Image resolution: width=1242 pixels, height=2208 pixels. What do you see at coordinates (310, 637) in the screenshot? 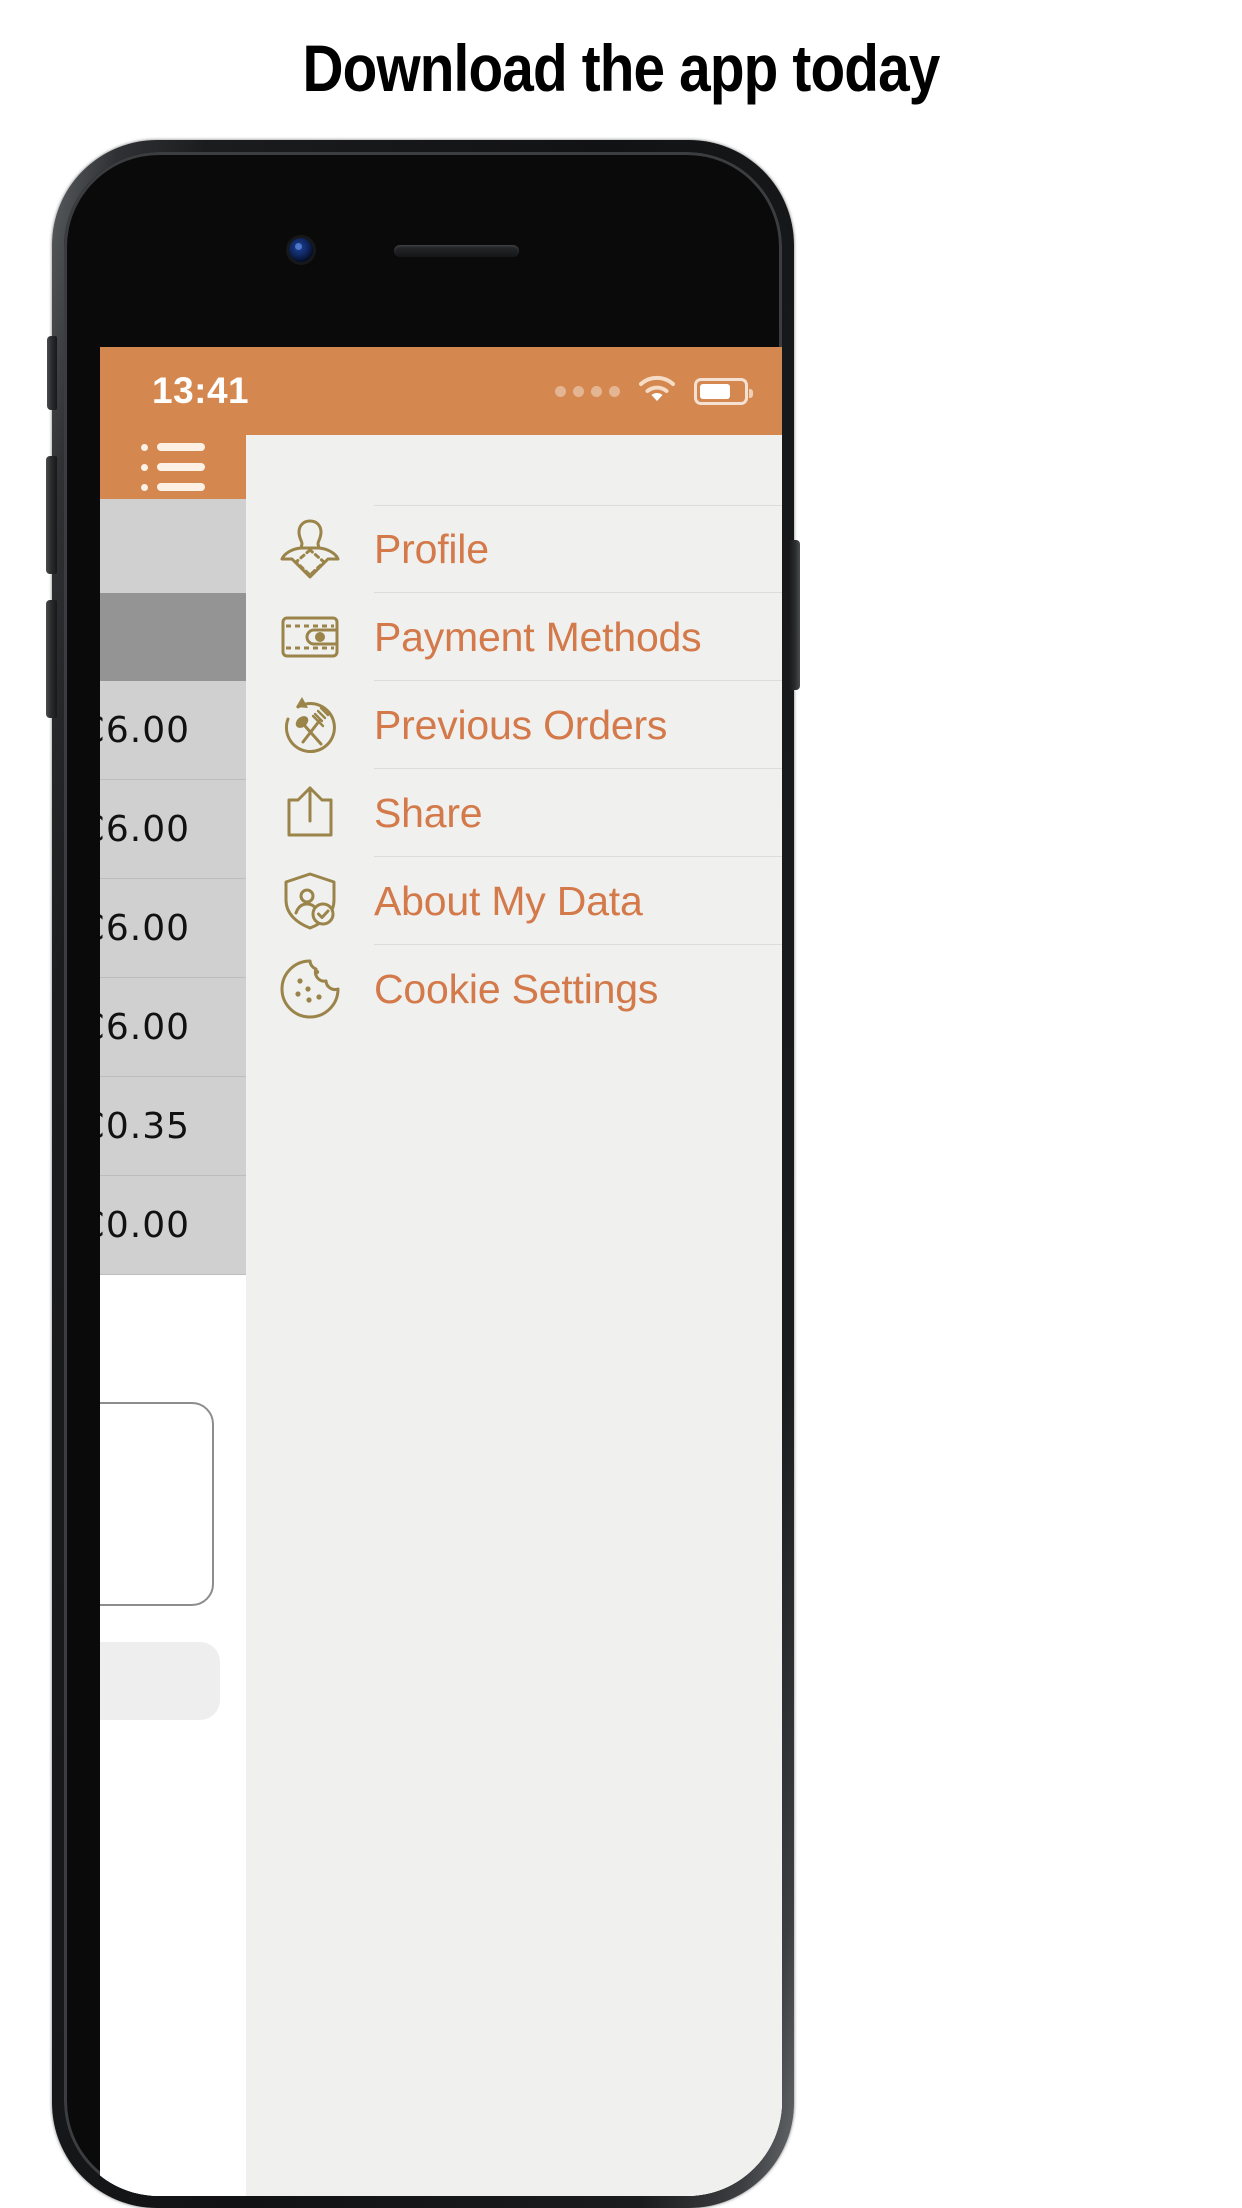
I see `wallet-icon` at bounding box center [310, 637].